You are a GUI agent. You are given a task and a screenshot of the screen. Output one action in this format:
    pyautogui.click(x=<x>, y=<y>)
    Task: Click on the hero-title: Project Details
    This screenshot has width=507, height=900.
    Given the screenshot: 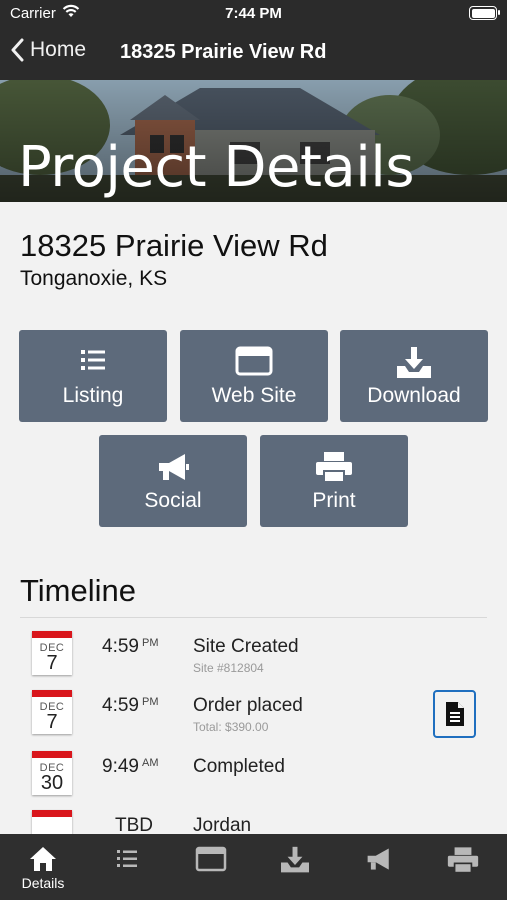 What is the action you would take?
    pyautogui.click(x=216, y=167)
    